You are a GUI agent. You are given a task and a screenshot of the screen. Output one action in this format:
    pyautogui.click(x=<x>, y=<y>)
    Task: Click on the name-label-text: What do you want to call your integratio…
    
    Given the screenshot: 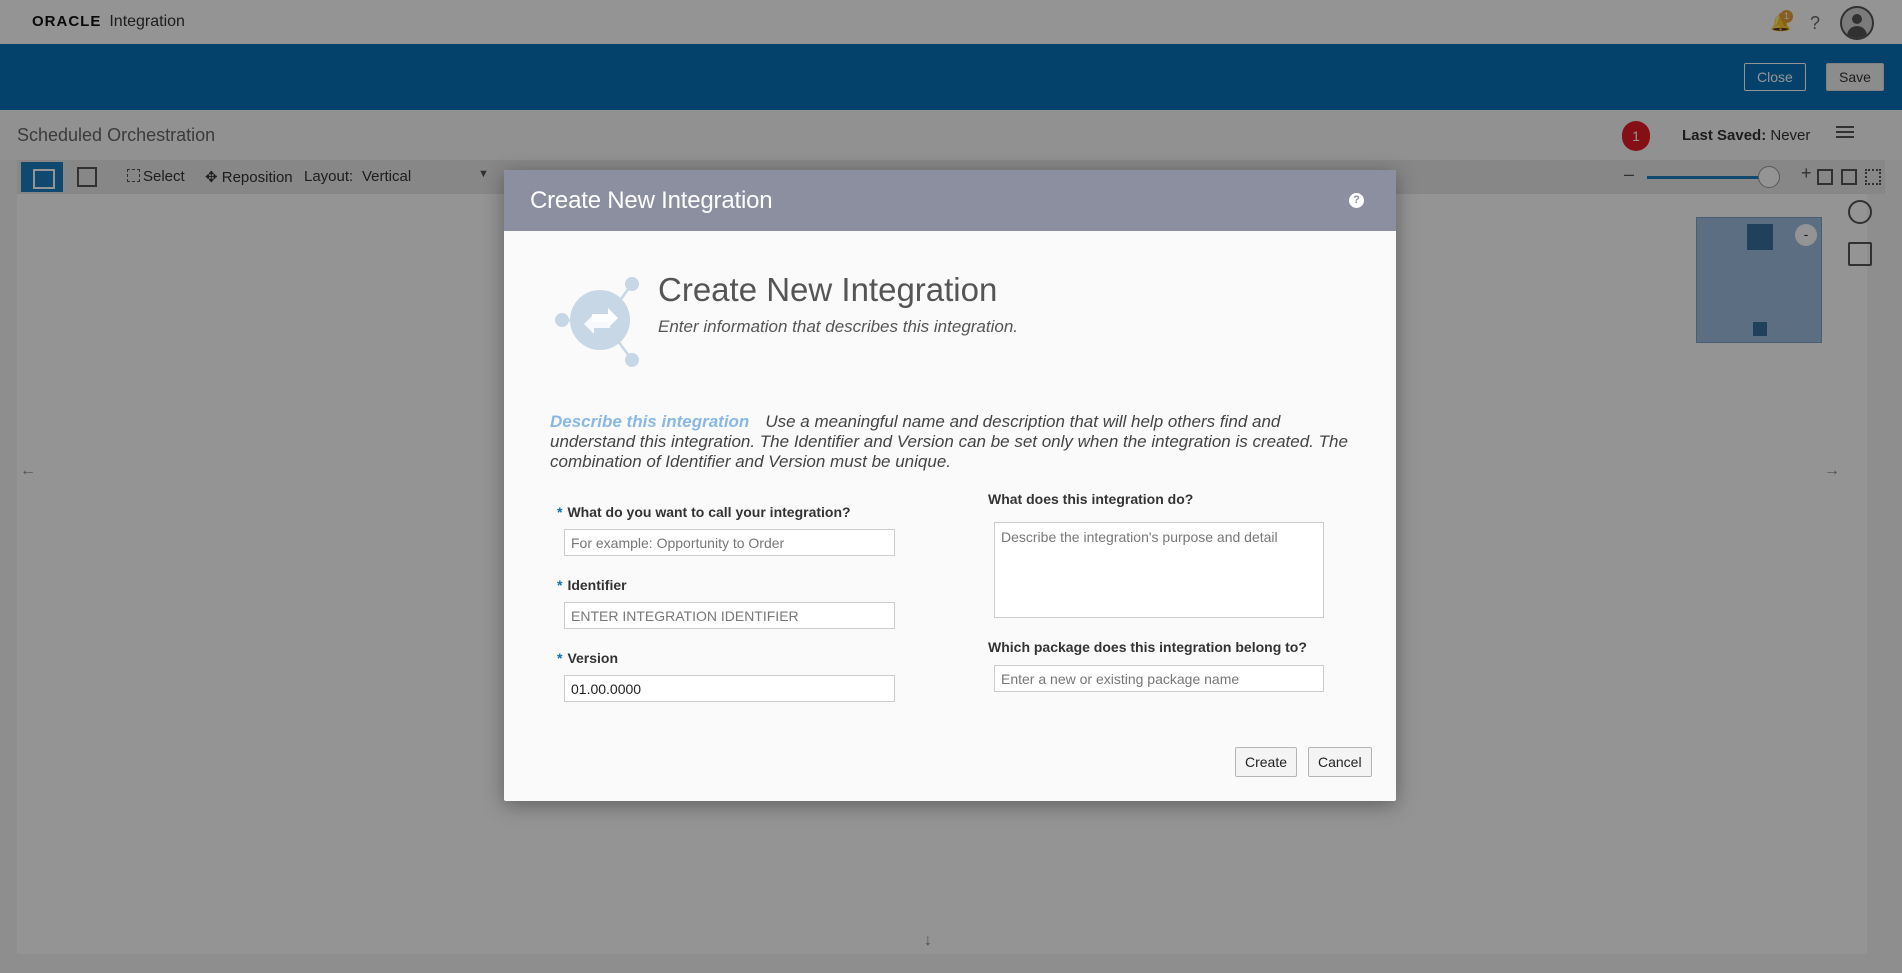 What is the action you would take?
    pyautogui.click(x=709, y=512)
    